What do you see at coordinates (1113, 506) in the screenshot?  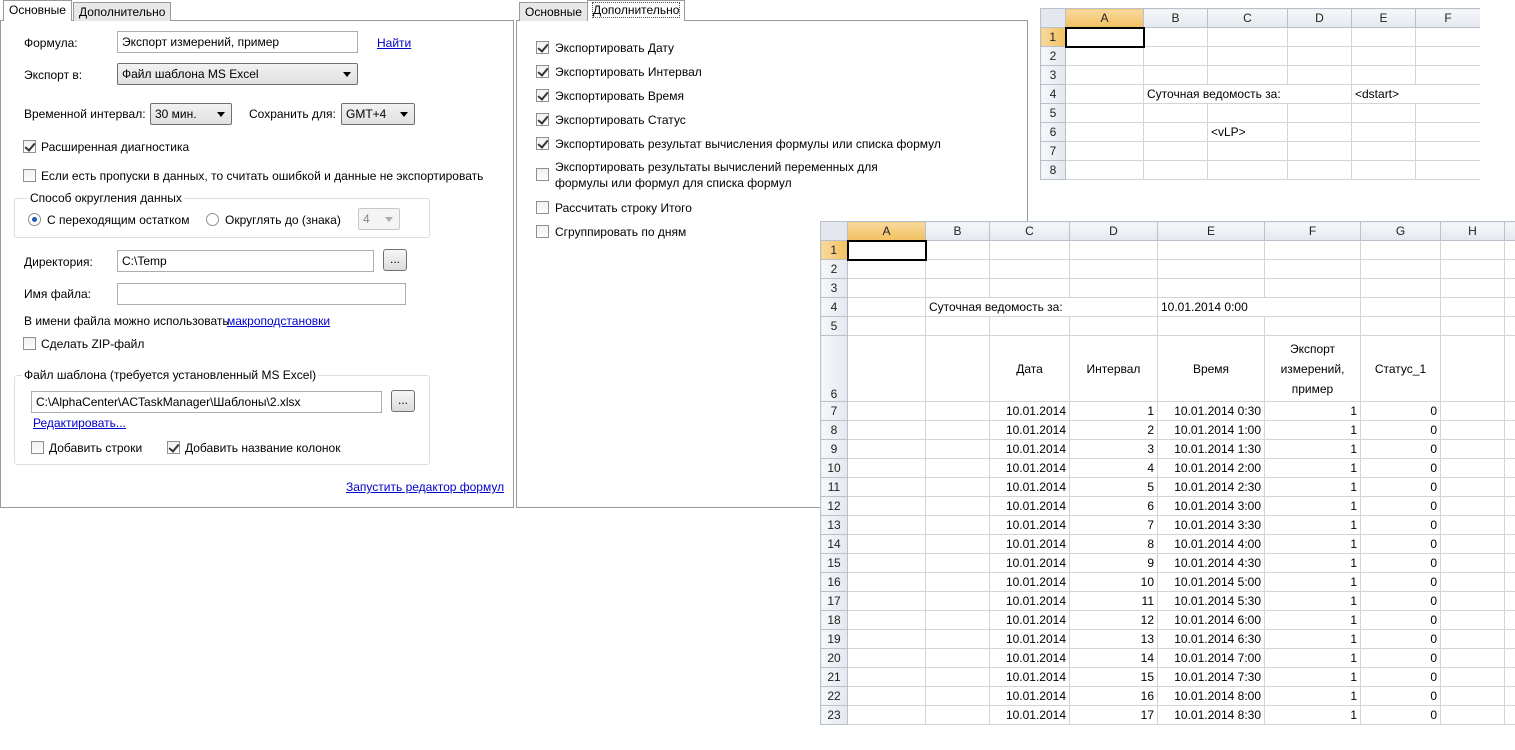 I see `cell-interval: 6` at bounding box center [1113, 506].